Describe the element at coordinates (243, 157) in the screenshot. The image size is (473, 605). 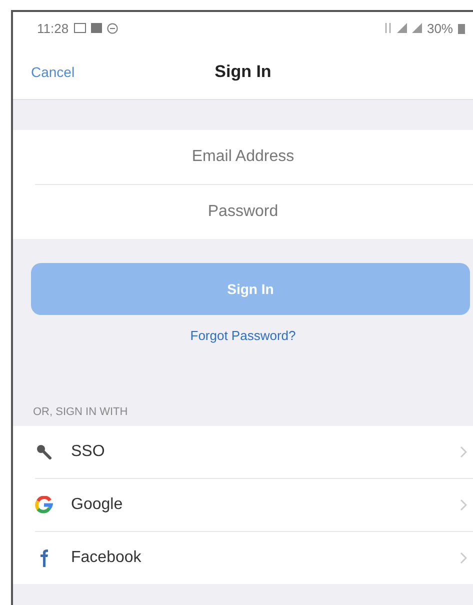
I see `email-field: Email Address` at that location.